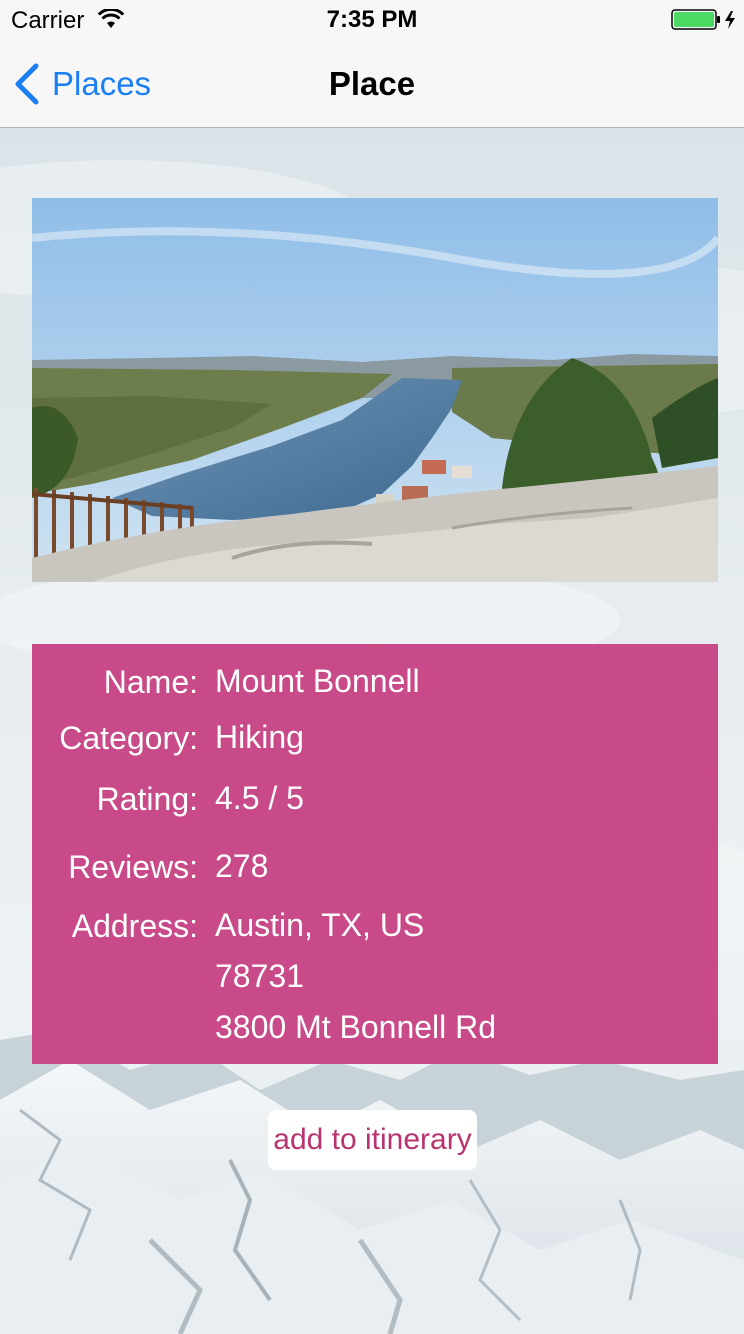 The height and width of the screenshot is (1334, 744). I want to click on rating-value: 4.5 / 5, so click(259, 798).